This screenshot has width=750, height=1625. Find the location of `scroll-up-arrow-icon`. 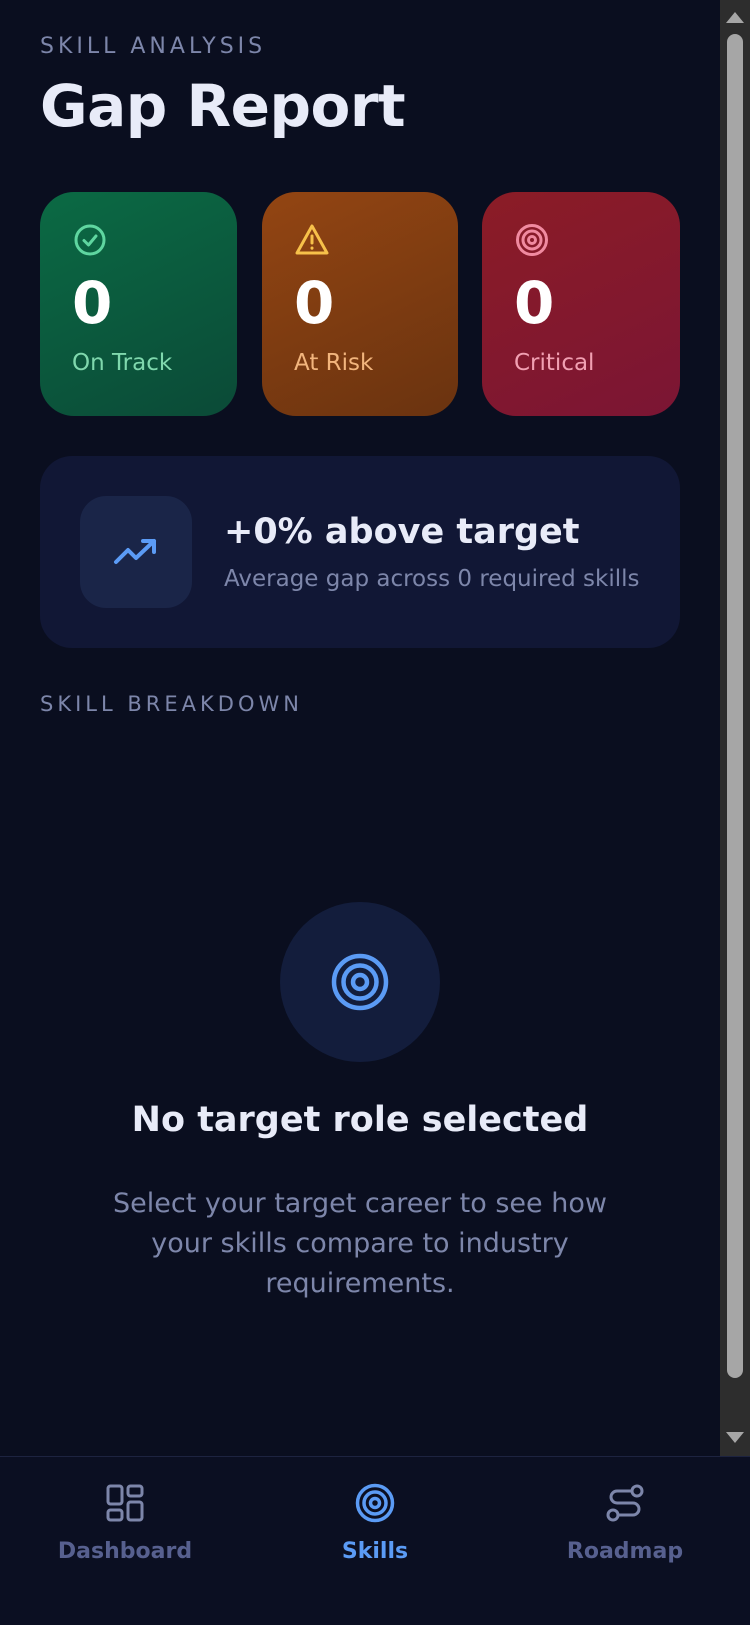

scroll-up-arrow-icon is located at coordinates (735, 17).